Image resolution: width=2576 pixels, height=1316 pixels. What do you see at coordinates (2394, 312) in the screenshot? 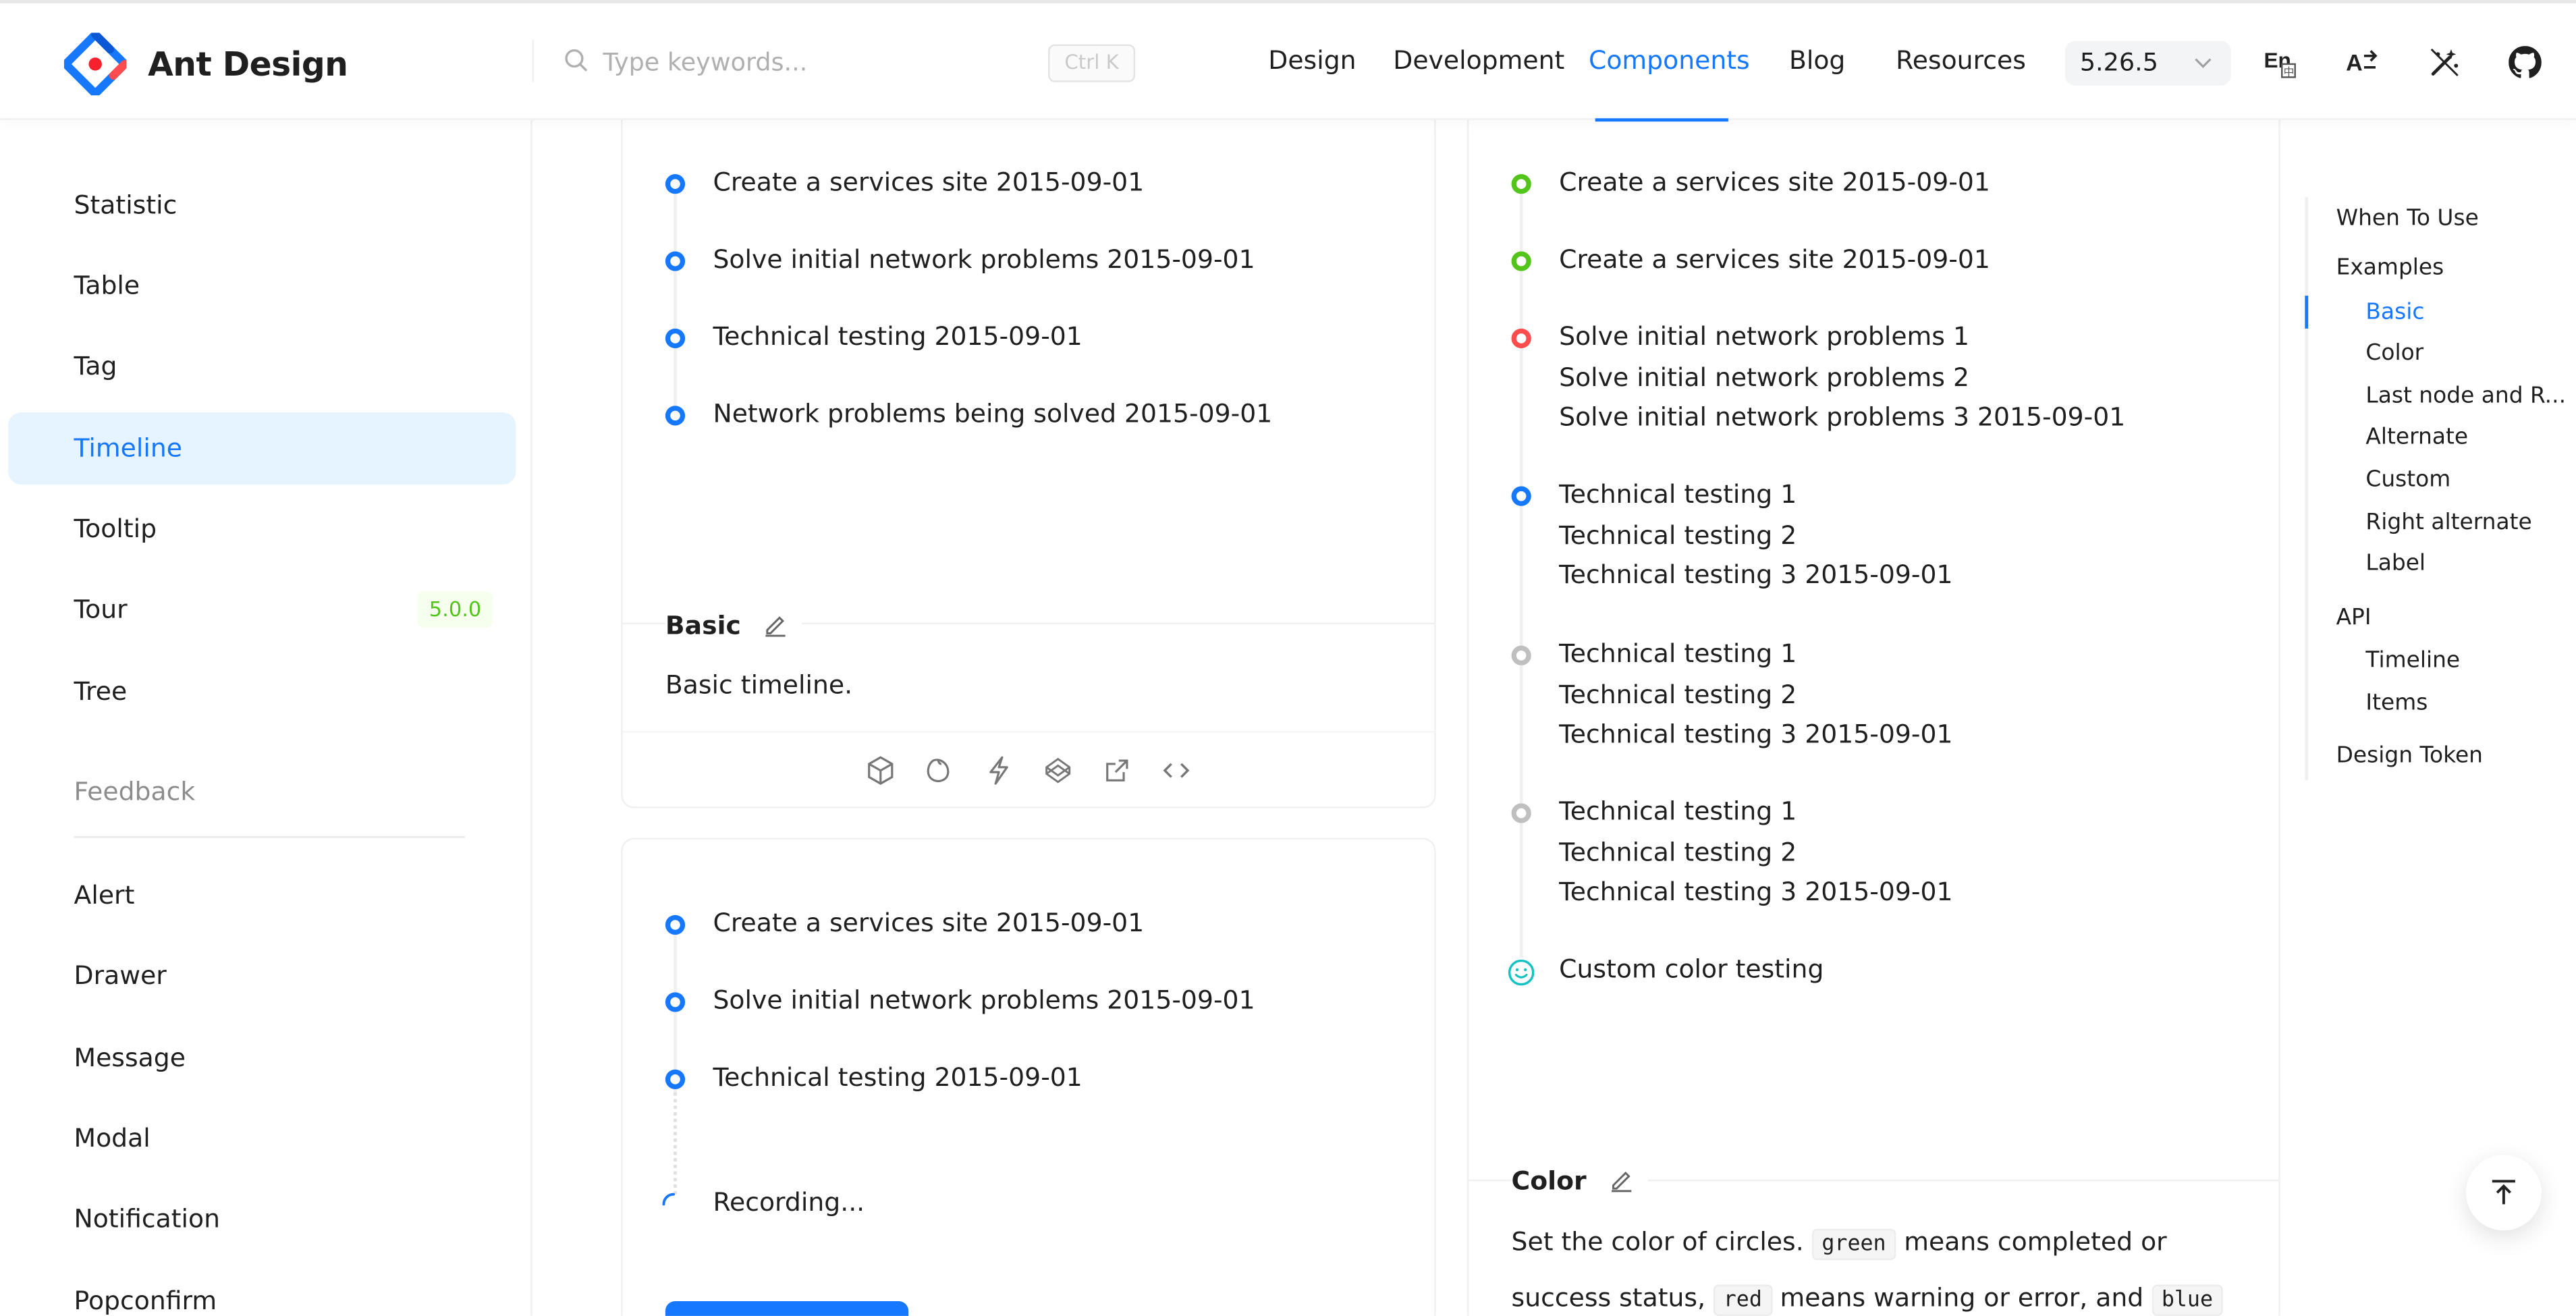
I see `toc-link-basic: Basic` at bounding box center [2394, 312].